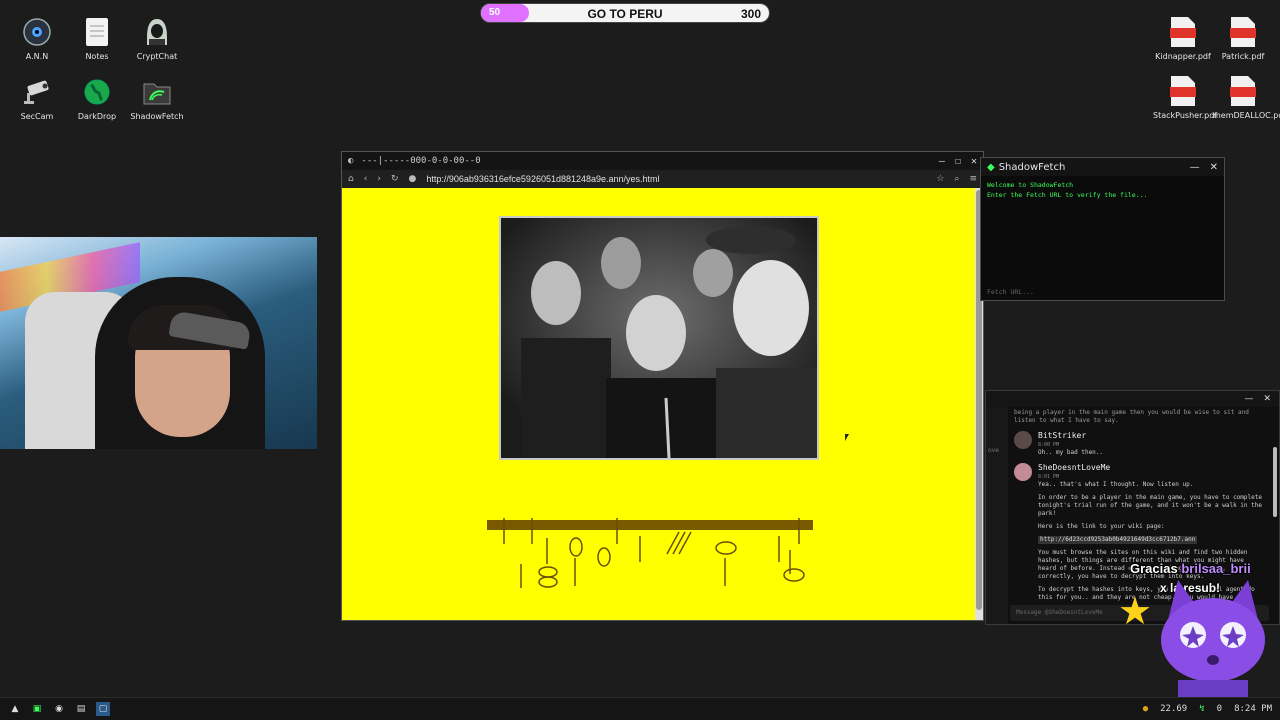 This screenshot has width=1280, height=720. I want to click on desktop-icon-notes: Notes, so click(97, 38).